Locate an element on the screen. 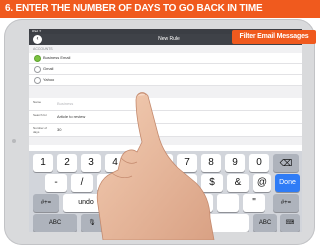 The image size is (320, 245). number-of-days-label: Number of days is located at coordinates (40, 130).